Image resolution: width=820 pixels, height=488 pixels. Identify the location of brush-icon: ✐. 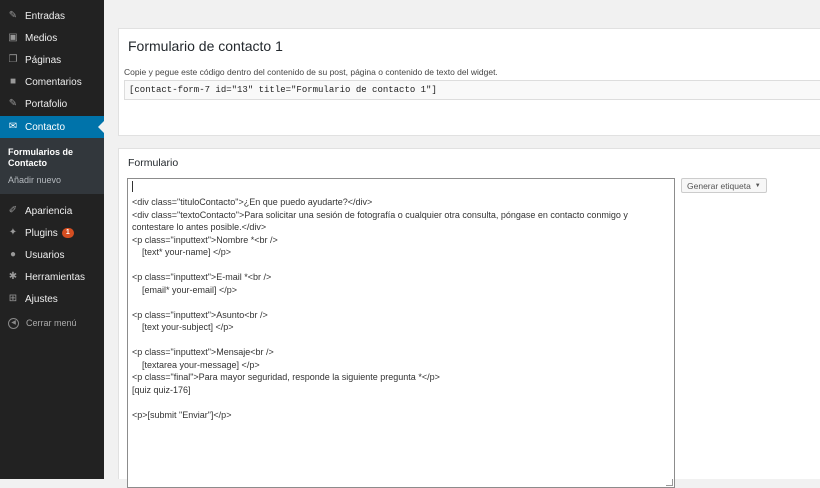
(13, 210).